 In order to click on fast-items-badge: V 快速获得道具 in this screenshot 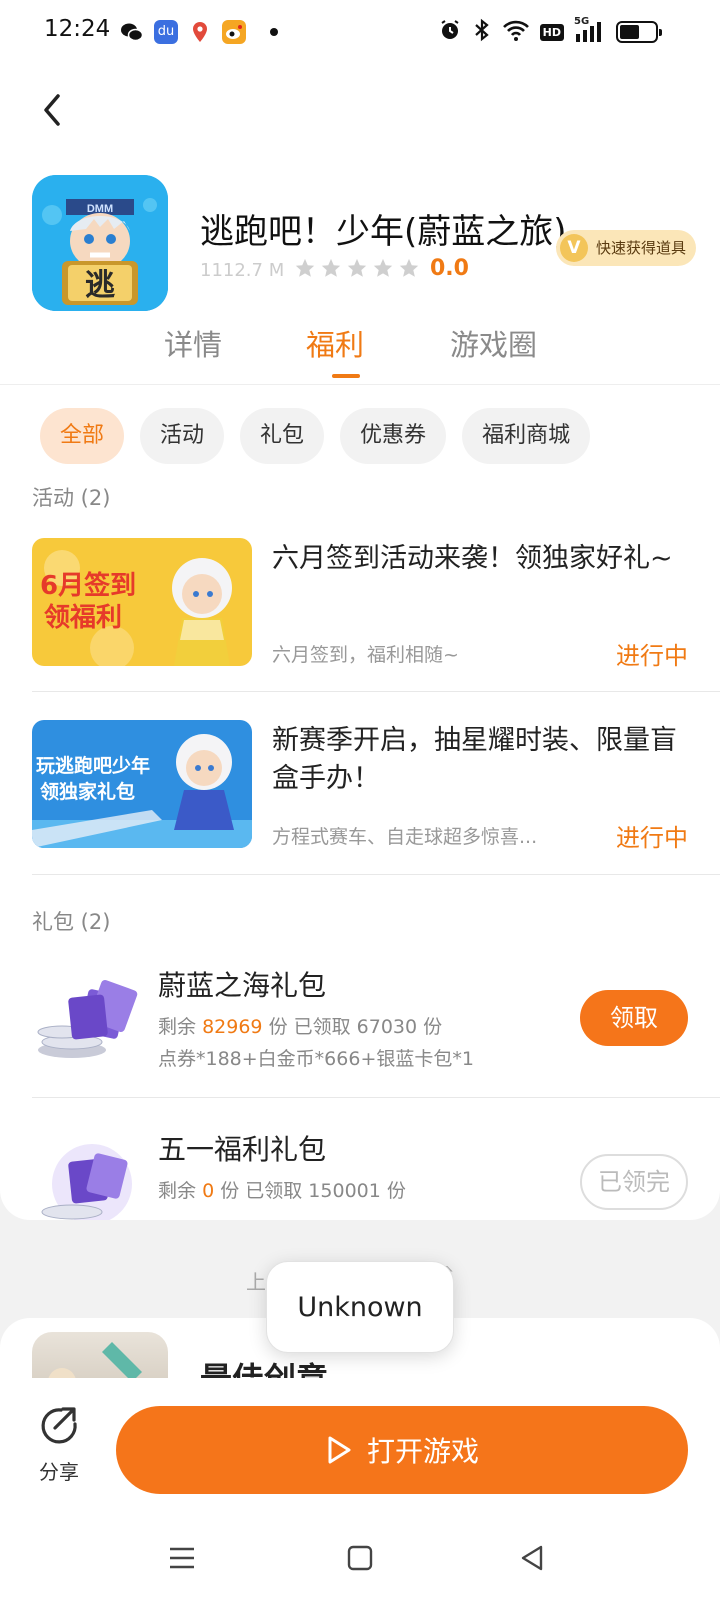, I will do `click(626, 248)`.